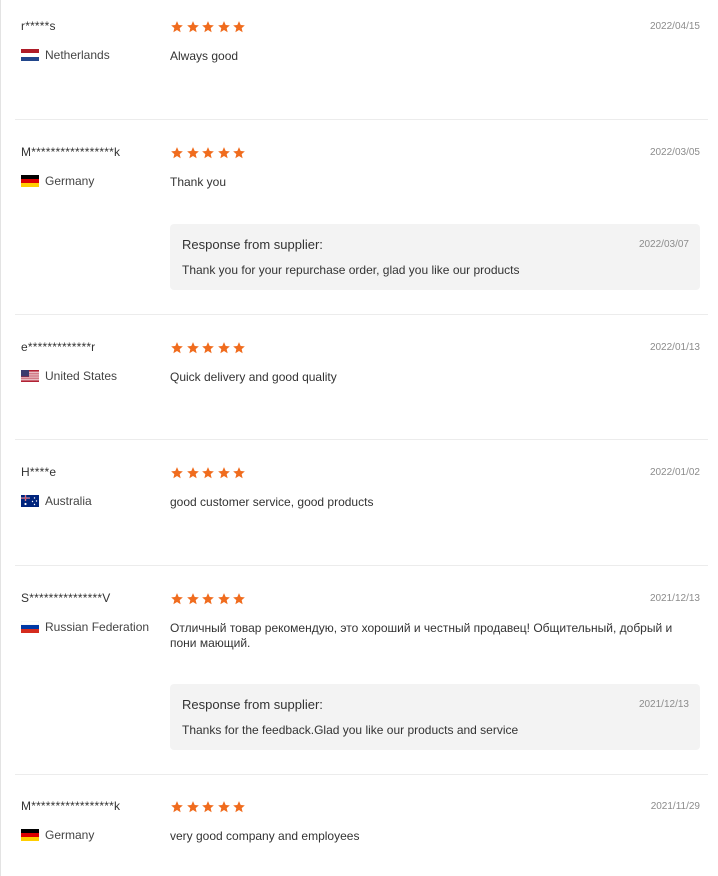  I want to click on reviewer-country: United States, so click(69, 376).